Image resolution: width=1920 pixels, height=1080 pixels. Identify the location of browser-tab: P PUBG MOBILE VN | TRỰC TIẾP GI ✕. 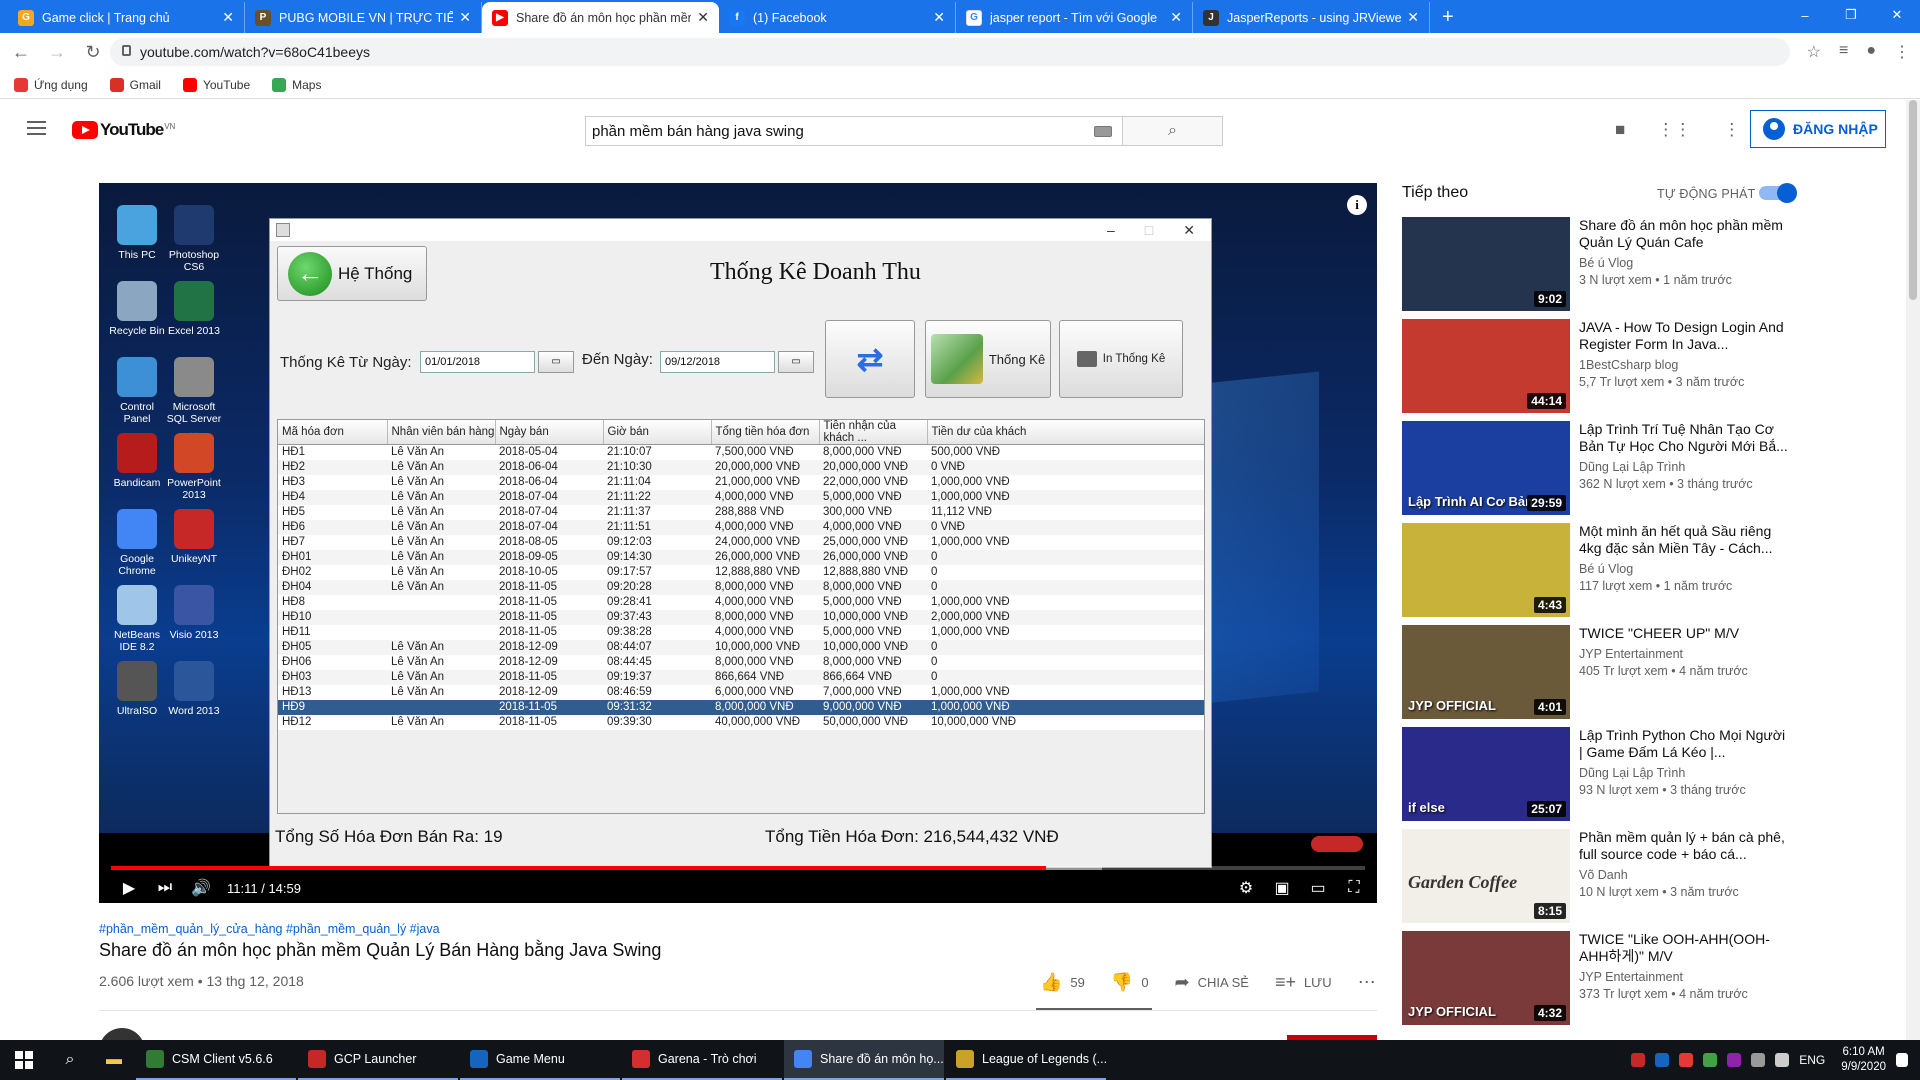
(363, 17).